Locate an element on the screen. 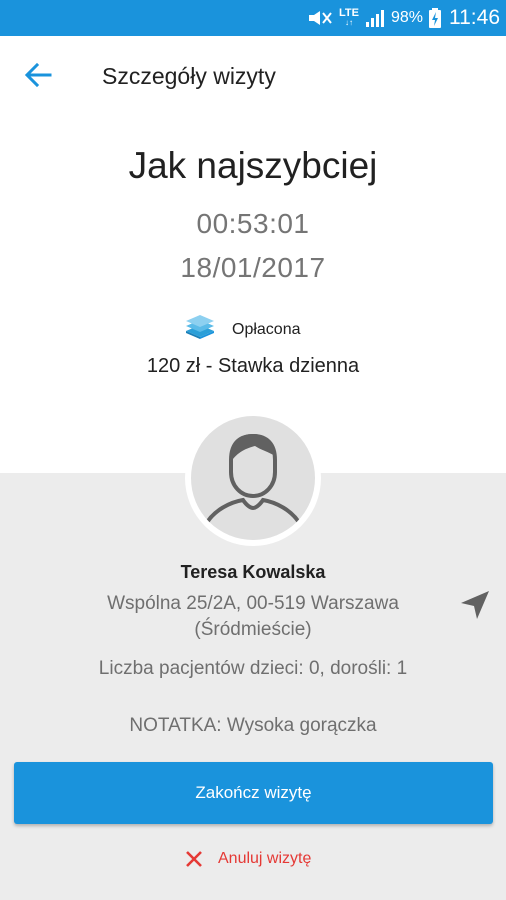 Image resolution: width=506 pixels, height=900 pixels. address-line-2: (Śródmieście) is located at coordinates (253, 629).